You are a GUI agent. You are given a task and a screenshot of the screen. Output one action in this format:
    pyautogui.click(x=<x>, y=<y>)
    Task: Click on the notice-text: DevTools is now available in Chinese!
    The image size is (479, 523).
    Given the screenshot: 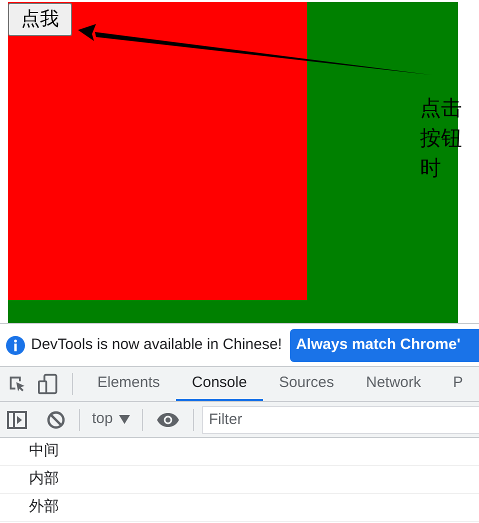 What is the action you would take?
    pyautogui.click(x=156, y=344)
    